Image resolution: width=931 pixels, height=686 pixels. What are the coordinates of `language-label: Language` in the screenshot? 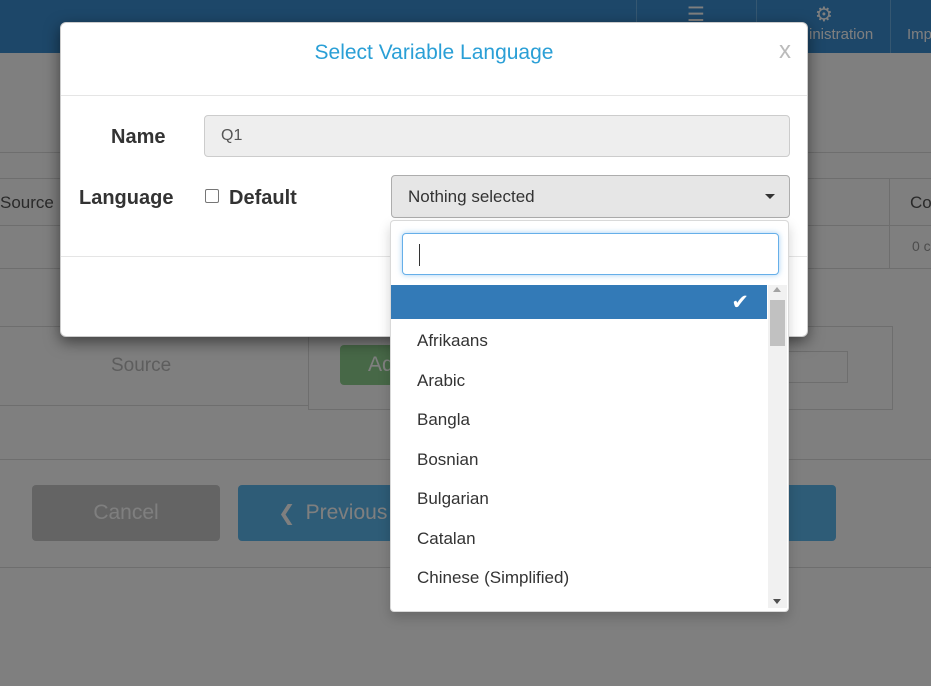 It's located at (126, 198).